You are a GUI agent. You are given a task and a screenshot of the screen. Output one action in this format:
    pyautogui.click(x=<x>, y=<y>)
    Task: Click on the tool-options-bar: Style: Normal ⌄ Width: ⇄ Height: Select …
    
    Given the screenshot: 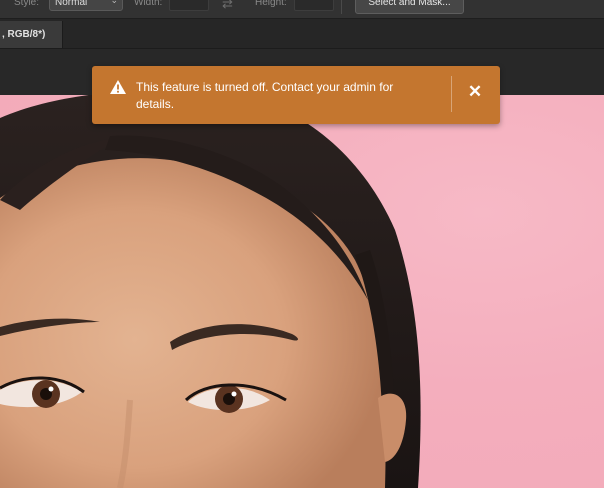 What is the action you would take?
    pyautogui.click(x=302, y=9)
    